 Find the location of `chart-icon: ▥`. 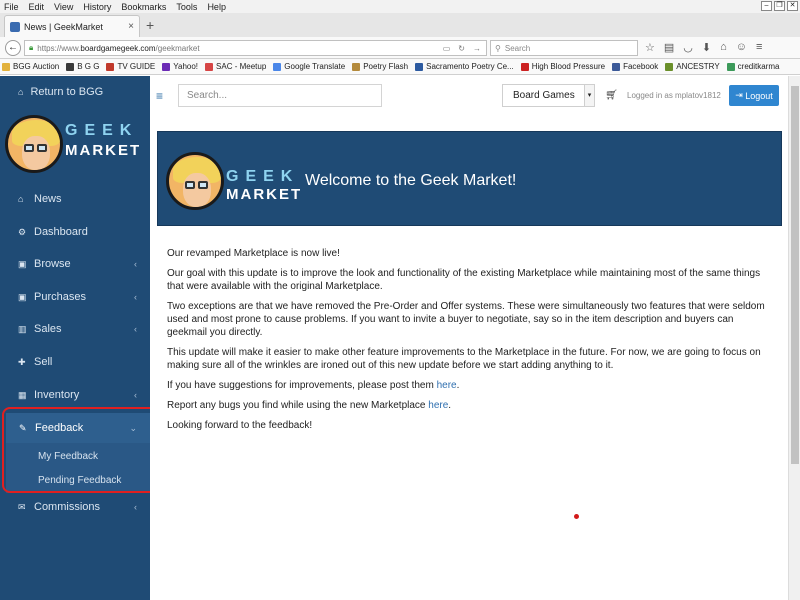

chart-icon: ▥ is located at coordinates (22, 328).